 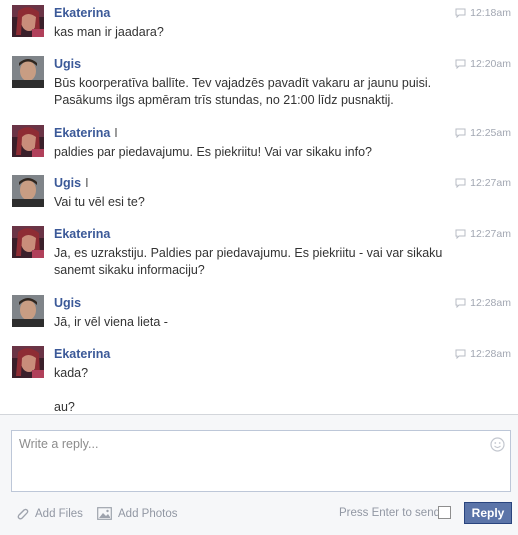 I want to click on emoji-icon, so click(x=497, y=444).